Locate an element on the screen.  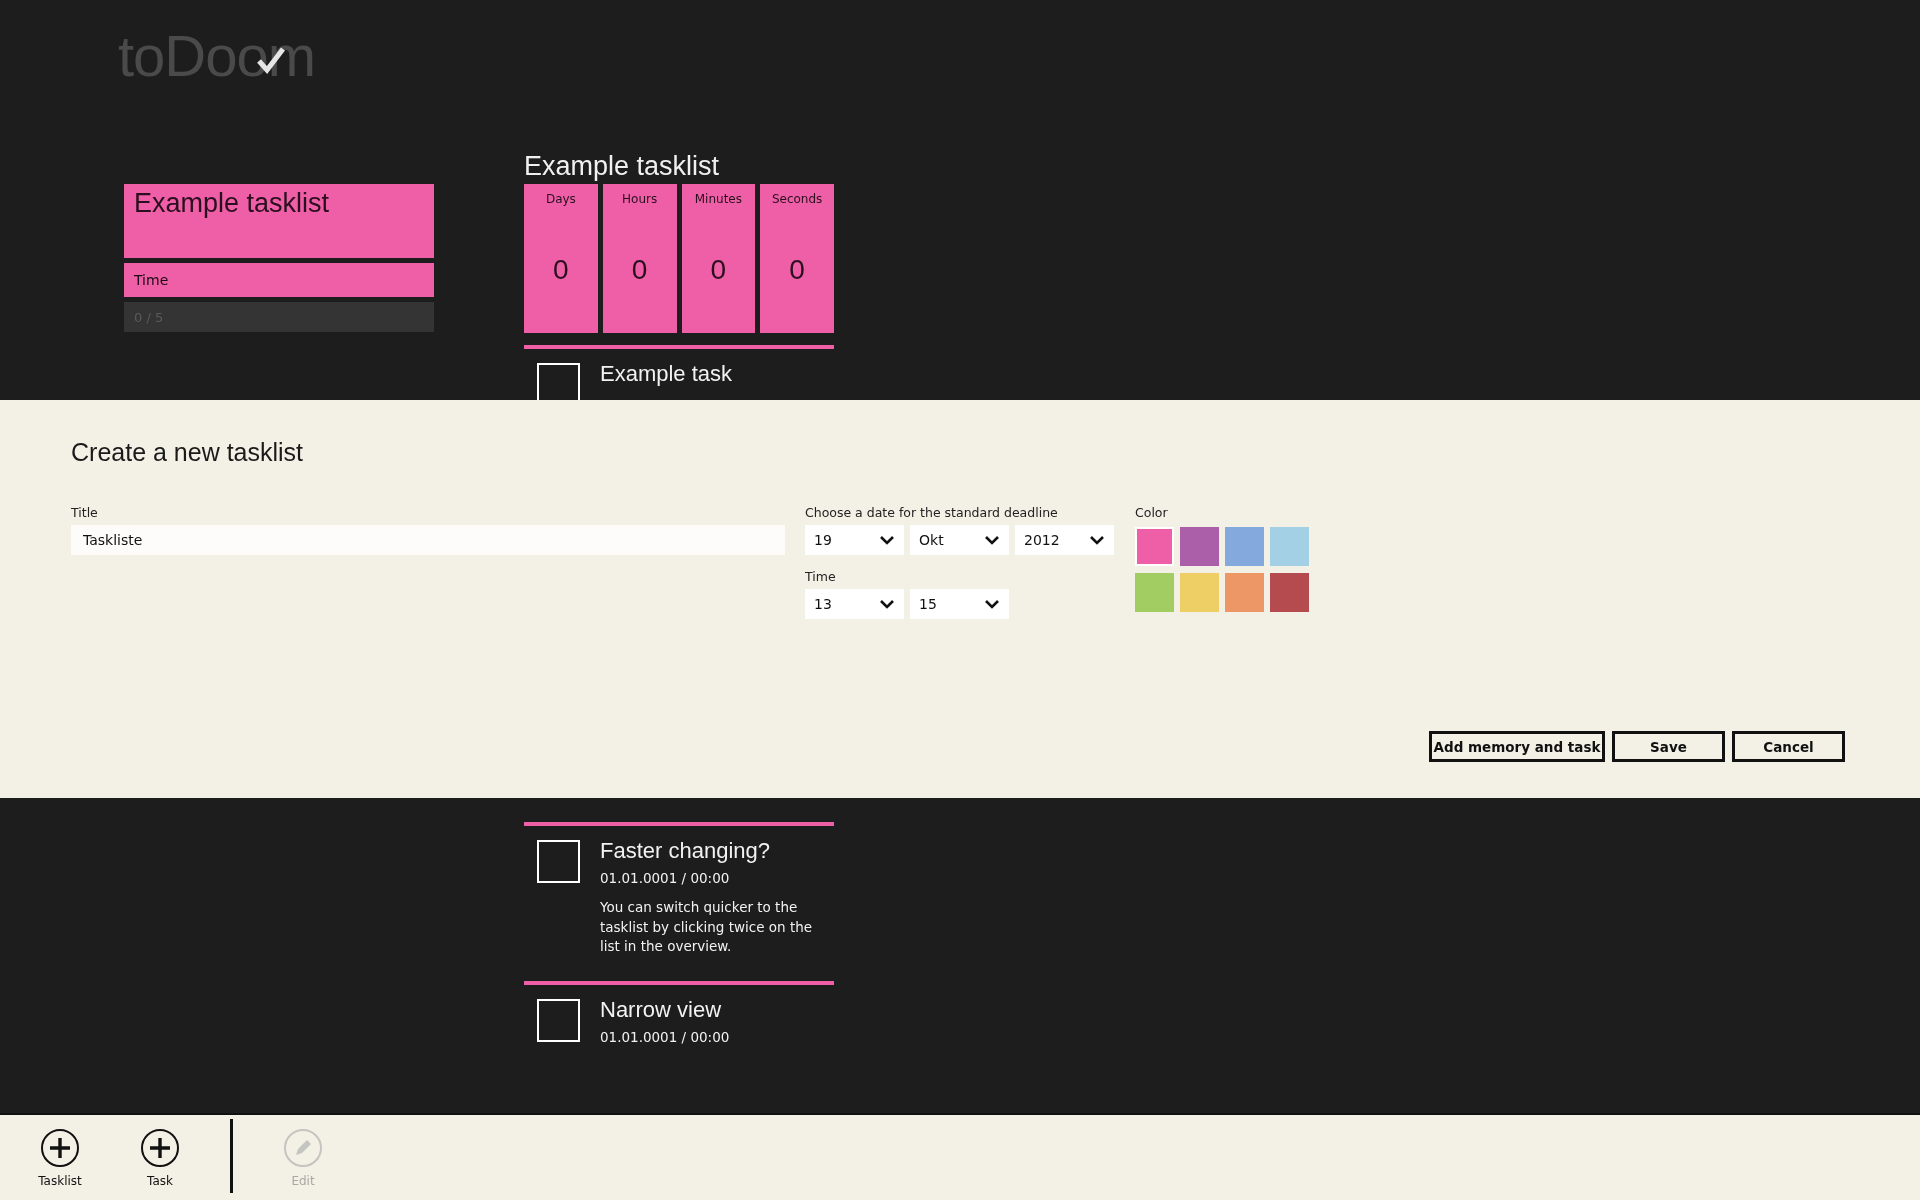
title-input: Taskliste is located at coordinates (428, 540).